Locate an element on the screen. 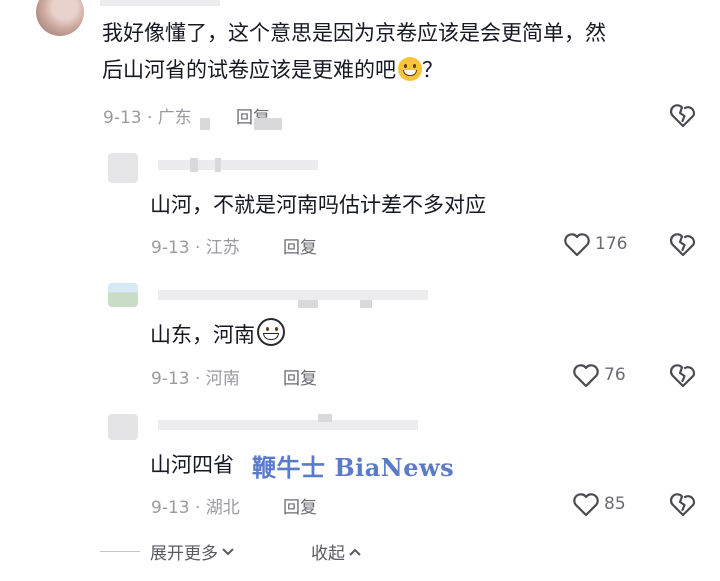  divider is located at coordinates (120, 551).